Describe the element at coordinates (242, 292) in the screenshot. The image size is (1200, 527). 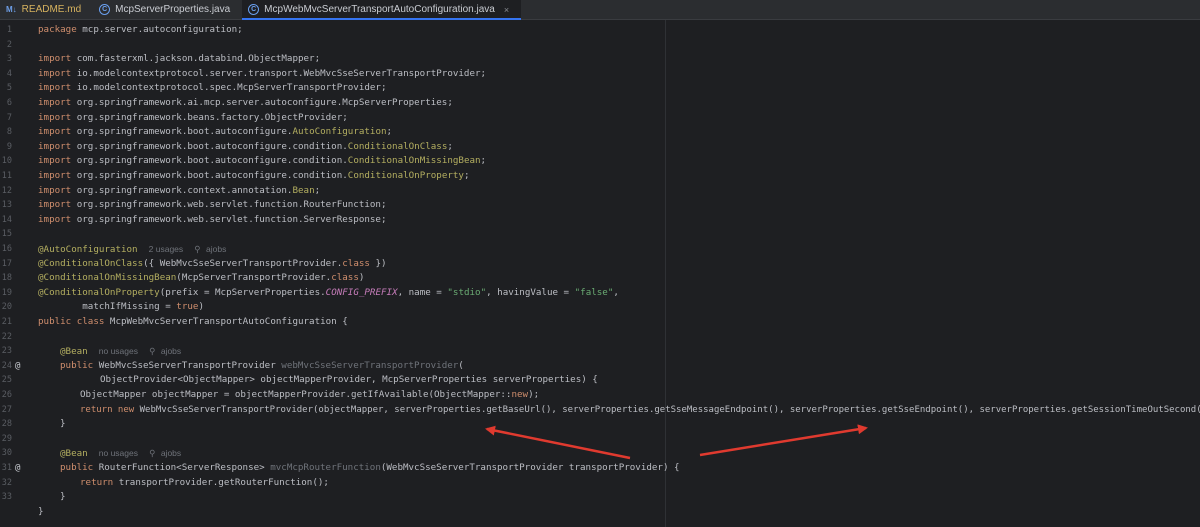
I see `code-text: (prefix = McpServerProperties.` at that location.